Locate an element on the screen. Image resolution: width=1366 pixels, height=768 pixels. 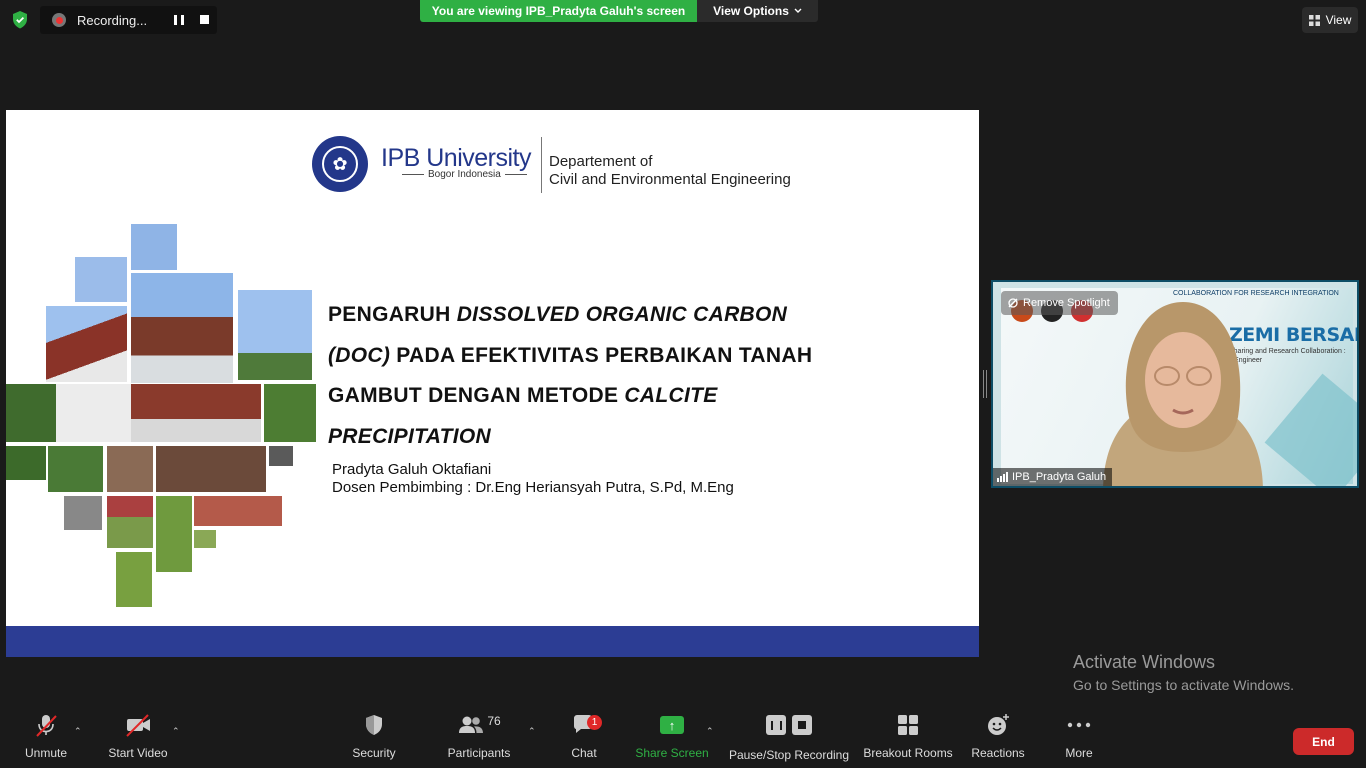
reactions-label: Reactions is located at coordinates (998, 753).